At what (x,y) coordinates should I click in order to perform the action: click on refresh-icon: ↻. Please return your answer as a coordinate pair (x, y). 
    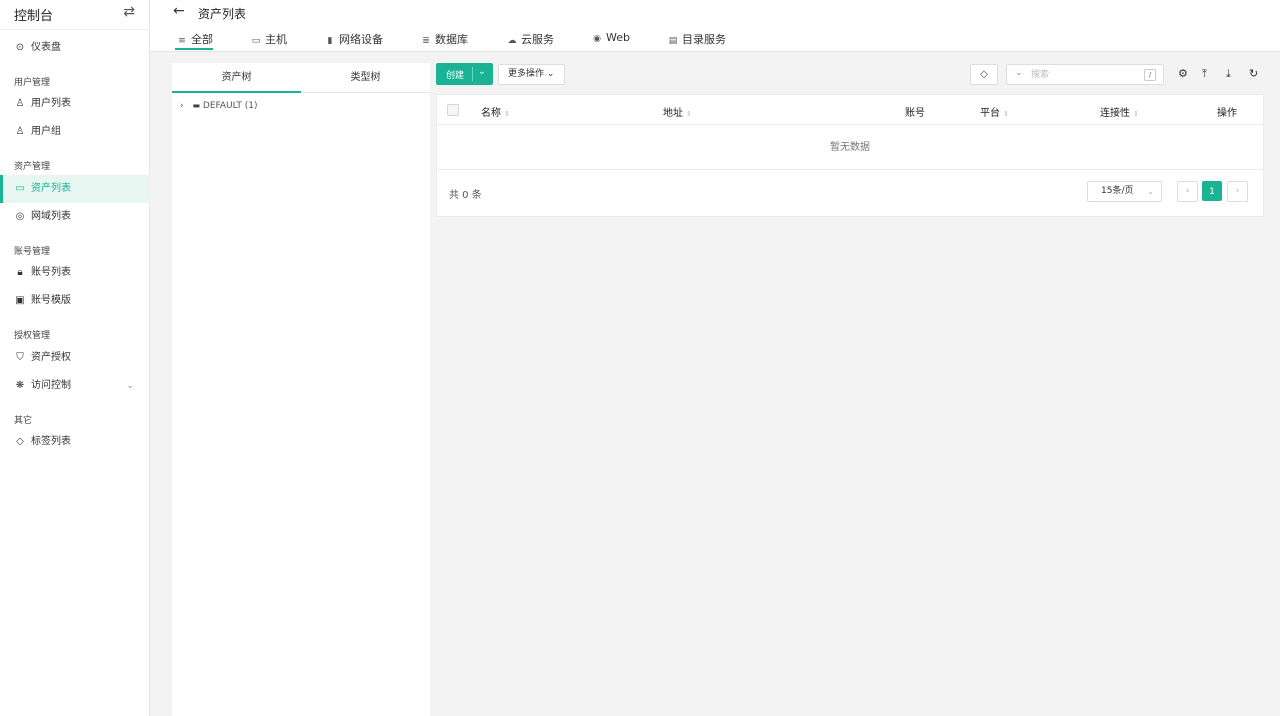
    Looking at the image, I should click on (1253, 73).